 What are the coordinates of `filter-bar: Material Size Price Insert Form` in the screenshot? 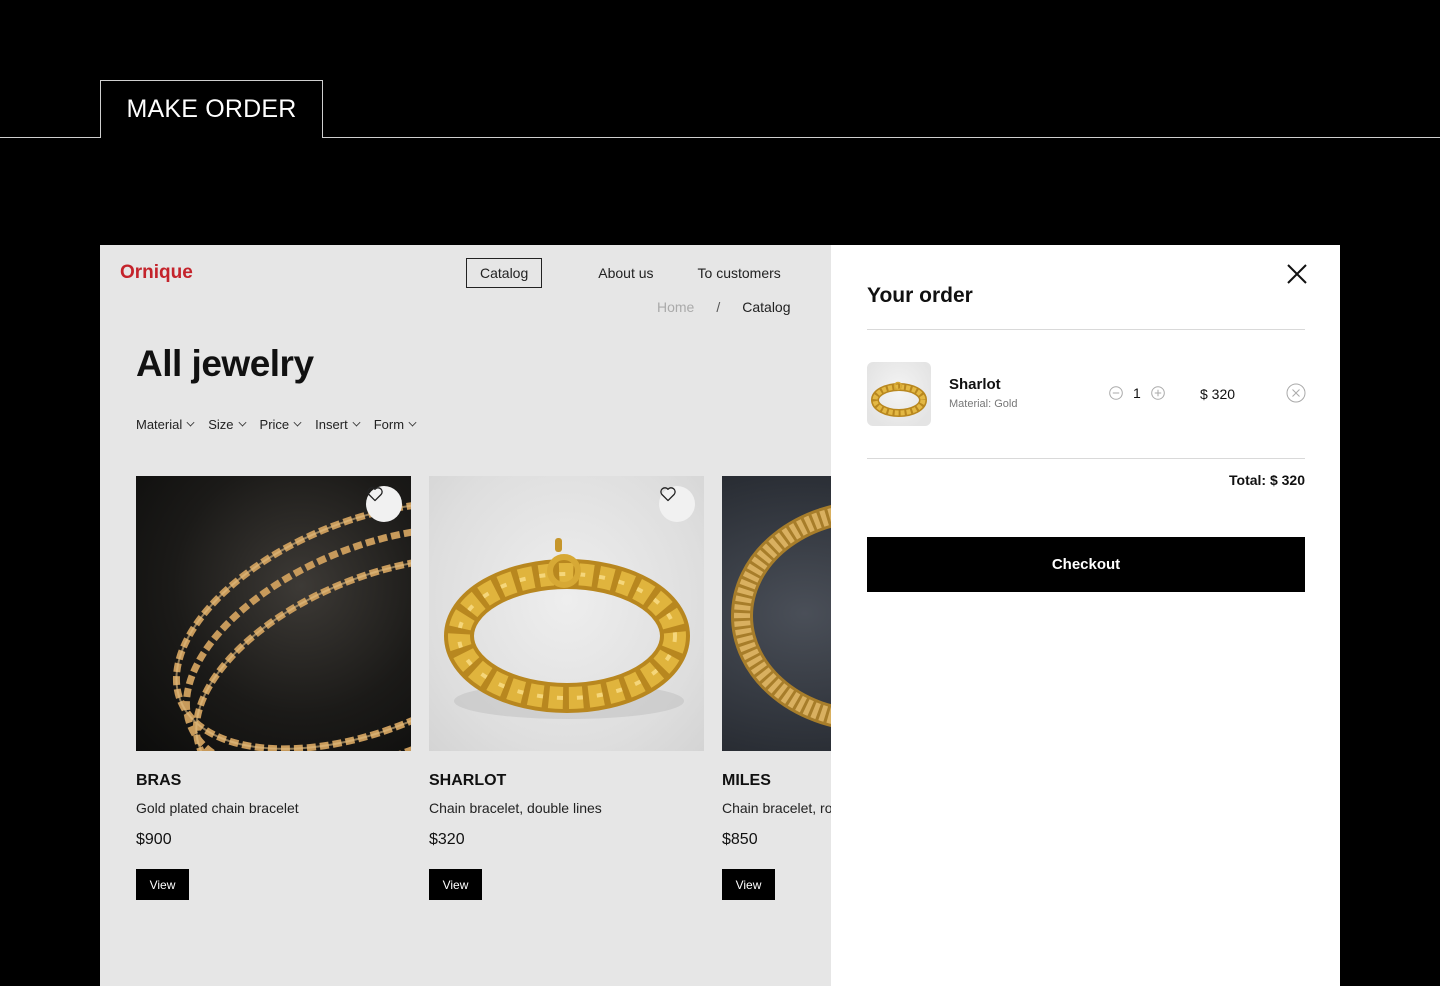 It's located at (283, 424).